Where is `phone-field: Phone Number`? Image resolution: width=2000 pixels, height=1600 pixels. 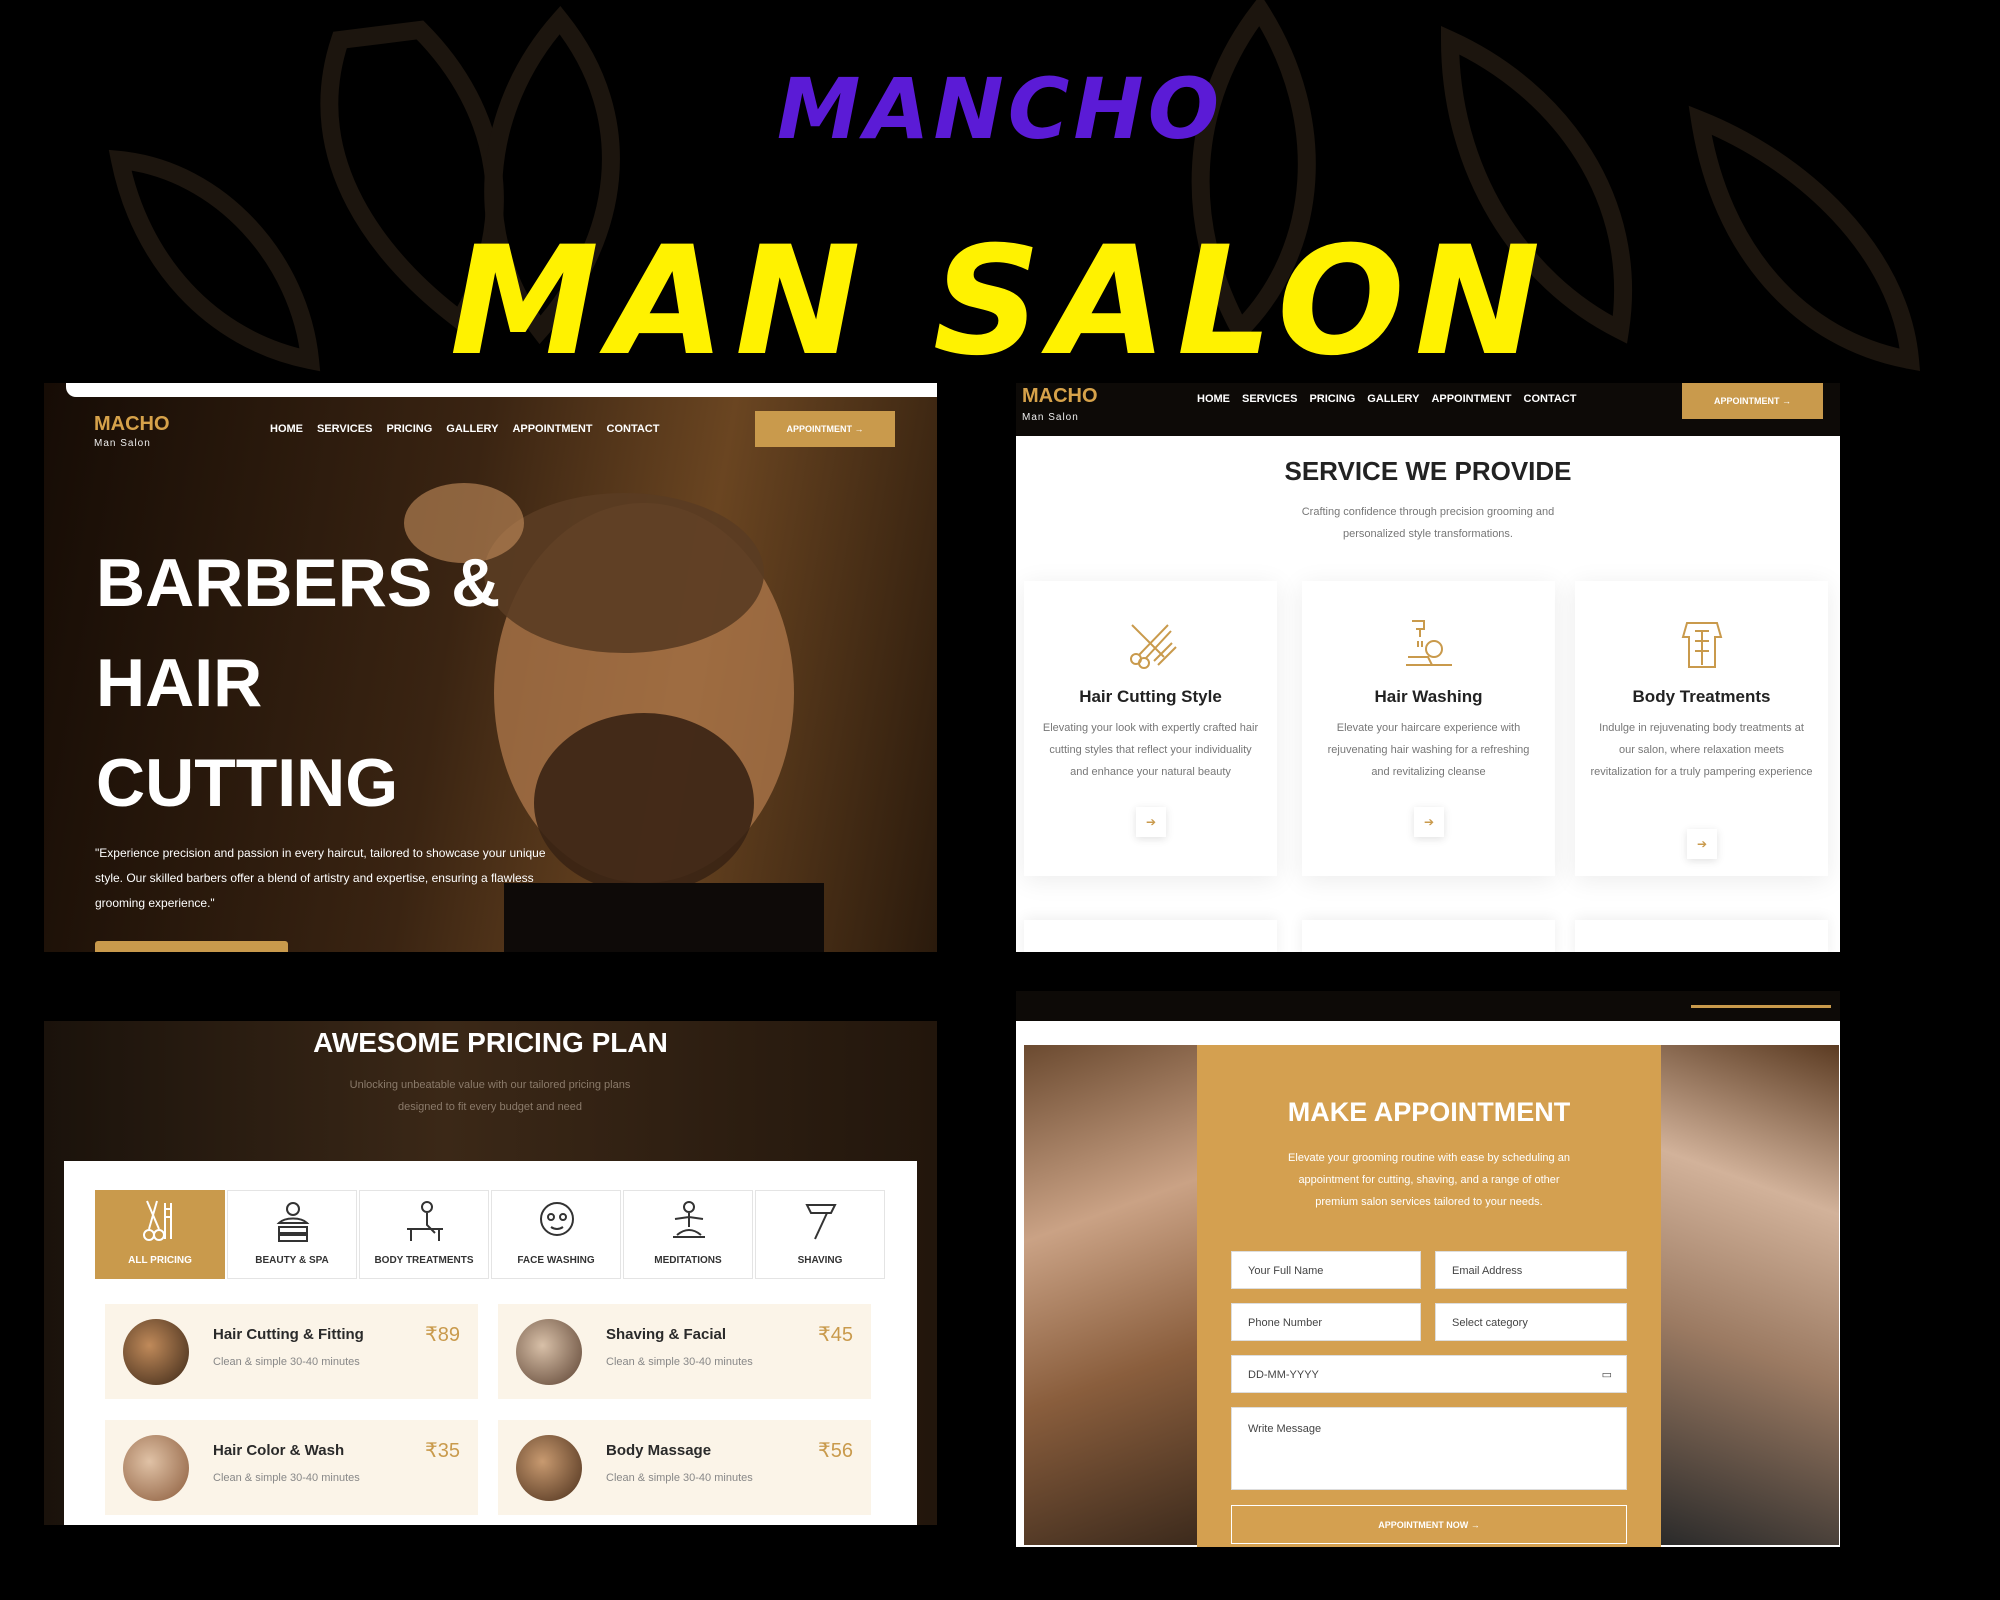
phone-field: Phone Number is located at coordinates (1326, 1322).